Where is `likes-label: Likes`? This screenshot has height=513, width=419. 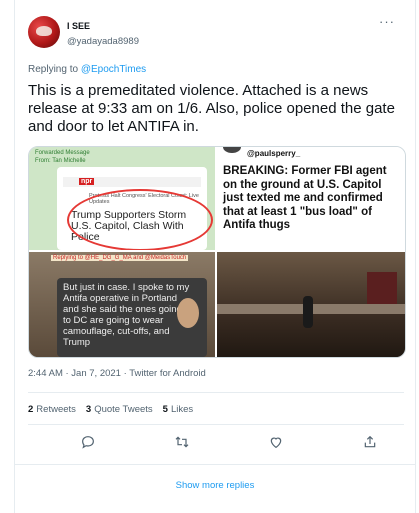
likes-label: Likes is located at coordinates (182, 409).